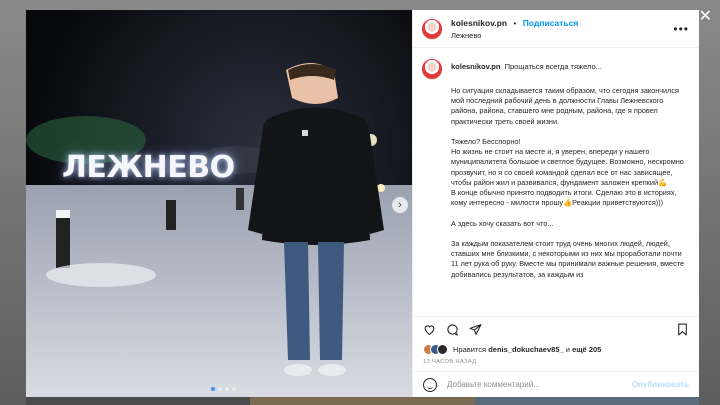 Image resolution: width=720 pixels, height=405 pixels. I want to click on post-timestamp: 13 ЧАСОВ НАЗАД, so click(556, 364).